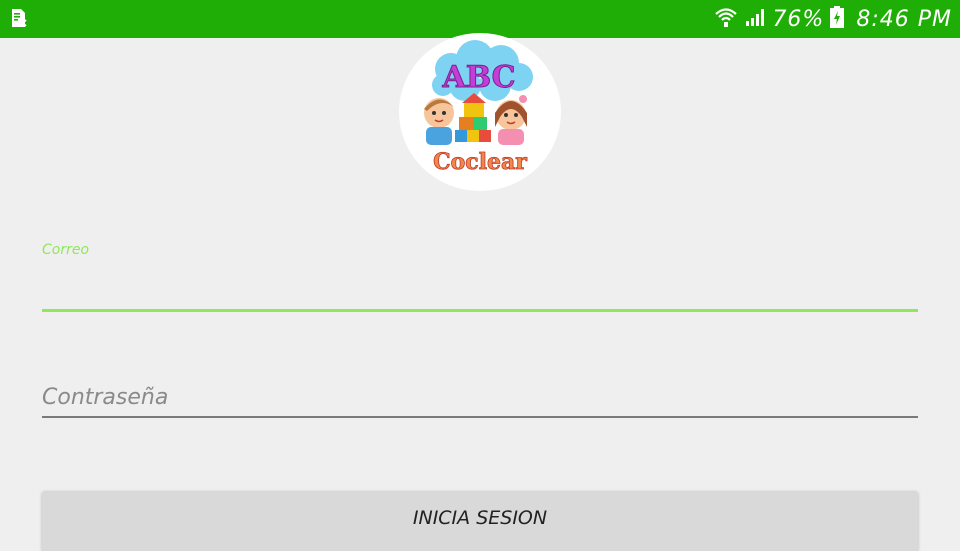 This screenshot has width=960, height=551. What do you see at coordinates (798, 19) in the screenshot?
I see `battery-percent: 76%` at bounding box center [798, 19].